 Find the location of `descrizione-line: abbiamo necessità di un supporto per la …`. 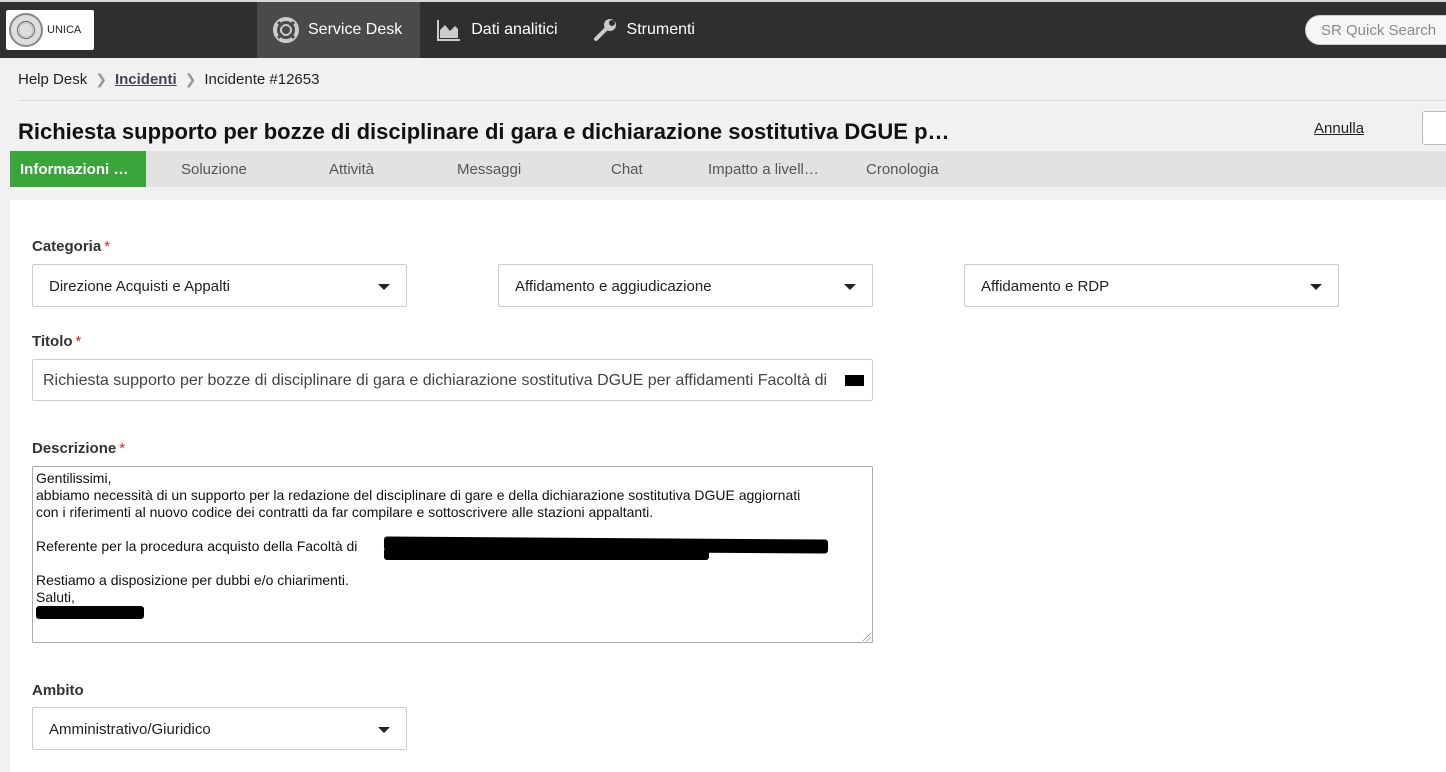

descrizione-line: abbiamo necessità di un supporto per la … is located at coordinates (418, 495).